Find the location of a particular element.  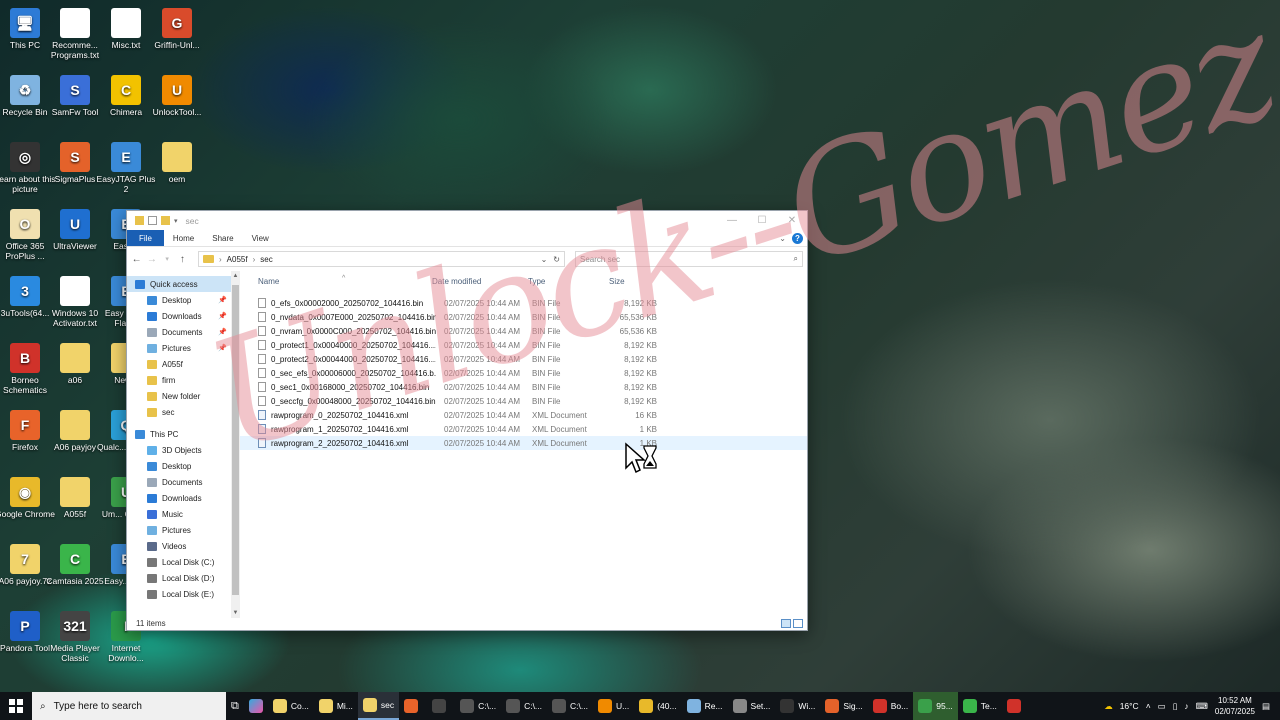

taskbar-search-box: ⌕ Type here to search is located at coordinates (129, 706).